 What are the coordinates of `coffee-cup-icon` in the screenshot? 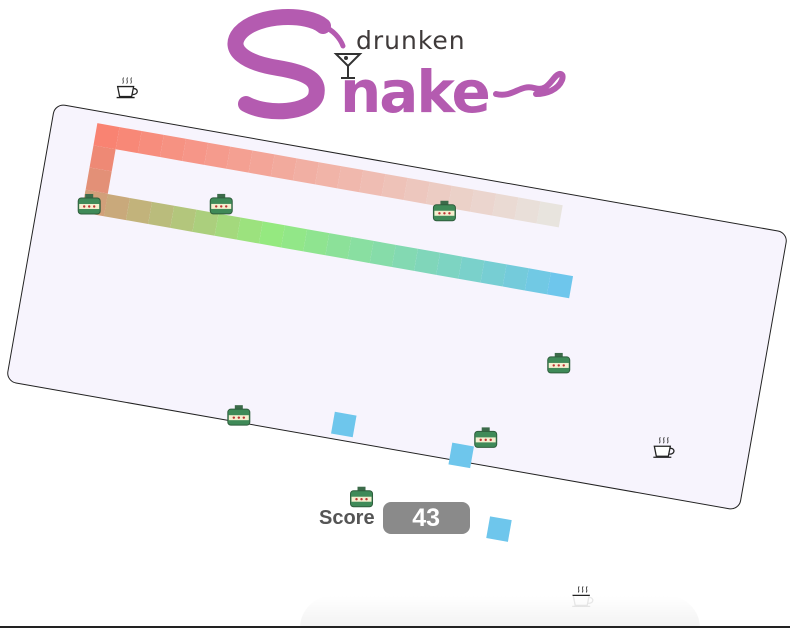 It's located at (127, 88).